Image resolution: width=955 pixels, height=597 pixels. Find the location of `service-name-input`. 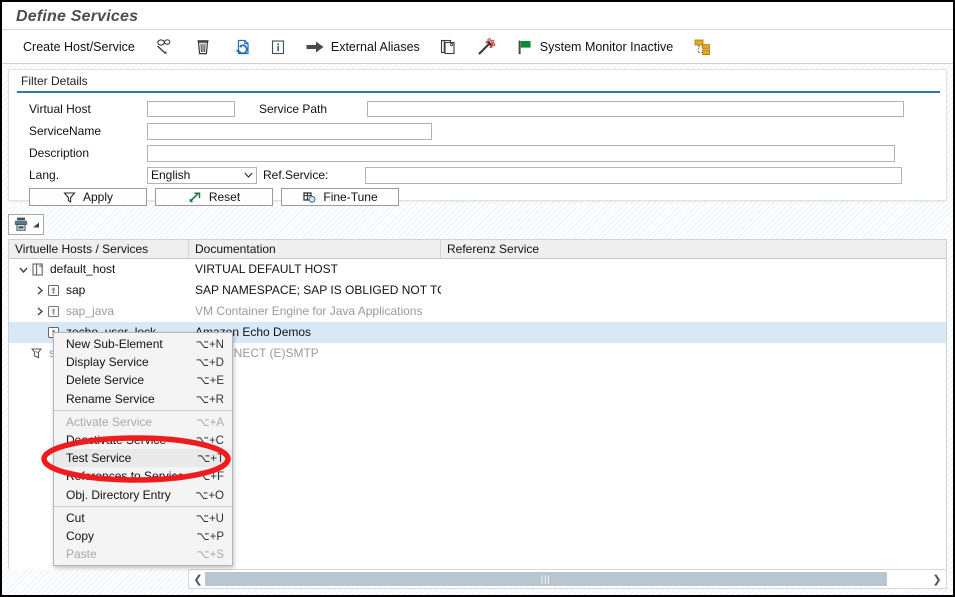

service-name-input is located at coordinates (289, 131).